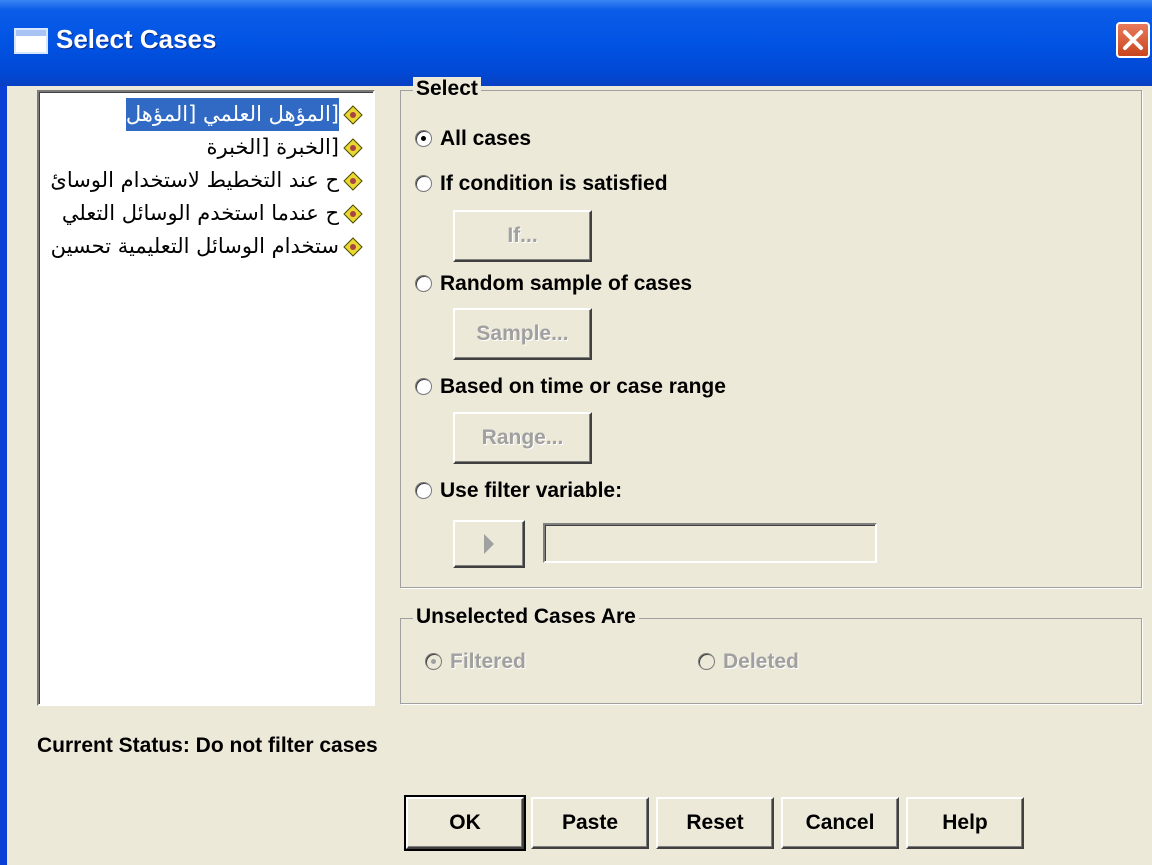  What do you see at coordinates (531, 490) in the screenshot?
I see `radio-label: Use filter variable:` at bounding box center [531, 490].